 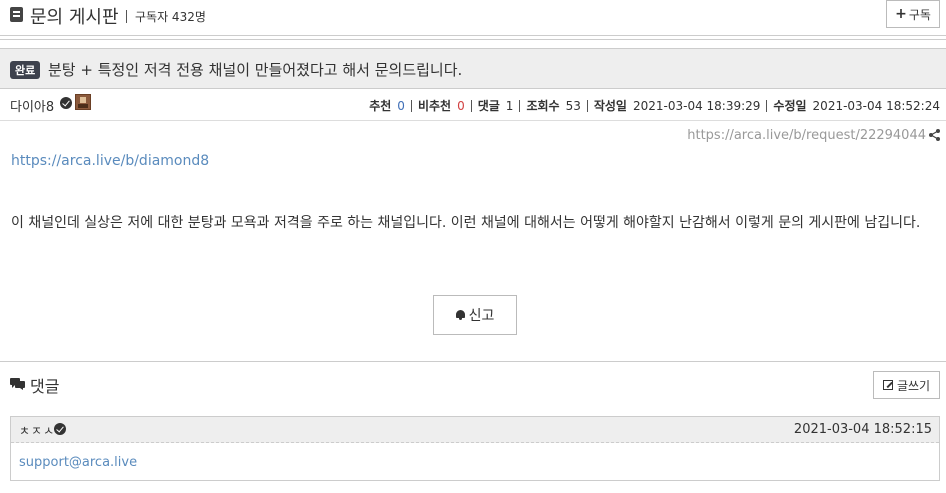 I want to click on plus-icon: +, so click(x=901, y=14).